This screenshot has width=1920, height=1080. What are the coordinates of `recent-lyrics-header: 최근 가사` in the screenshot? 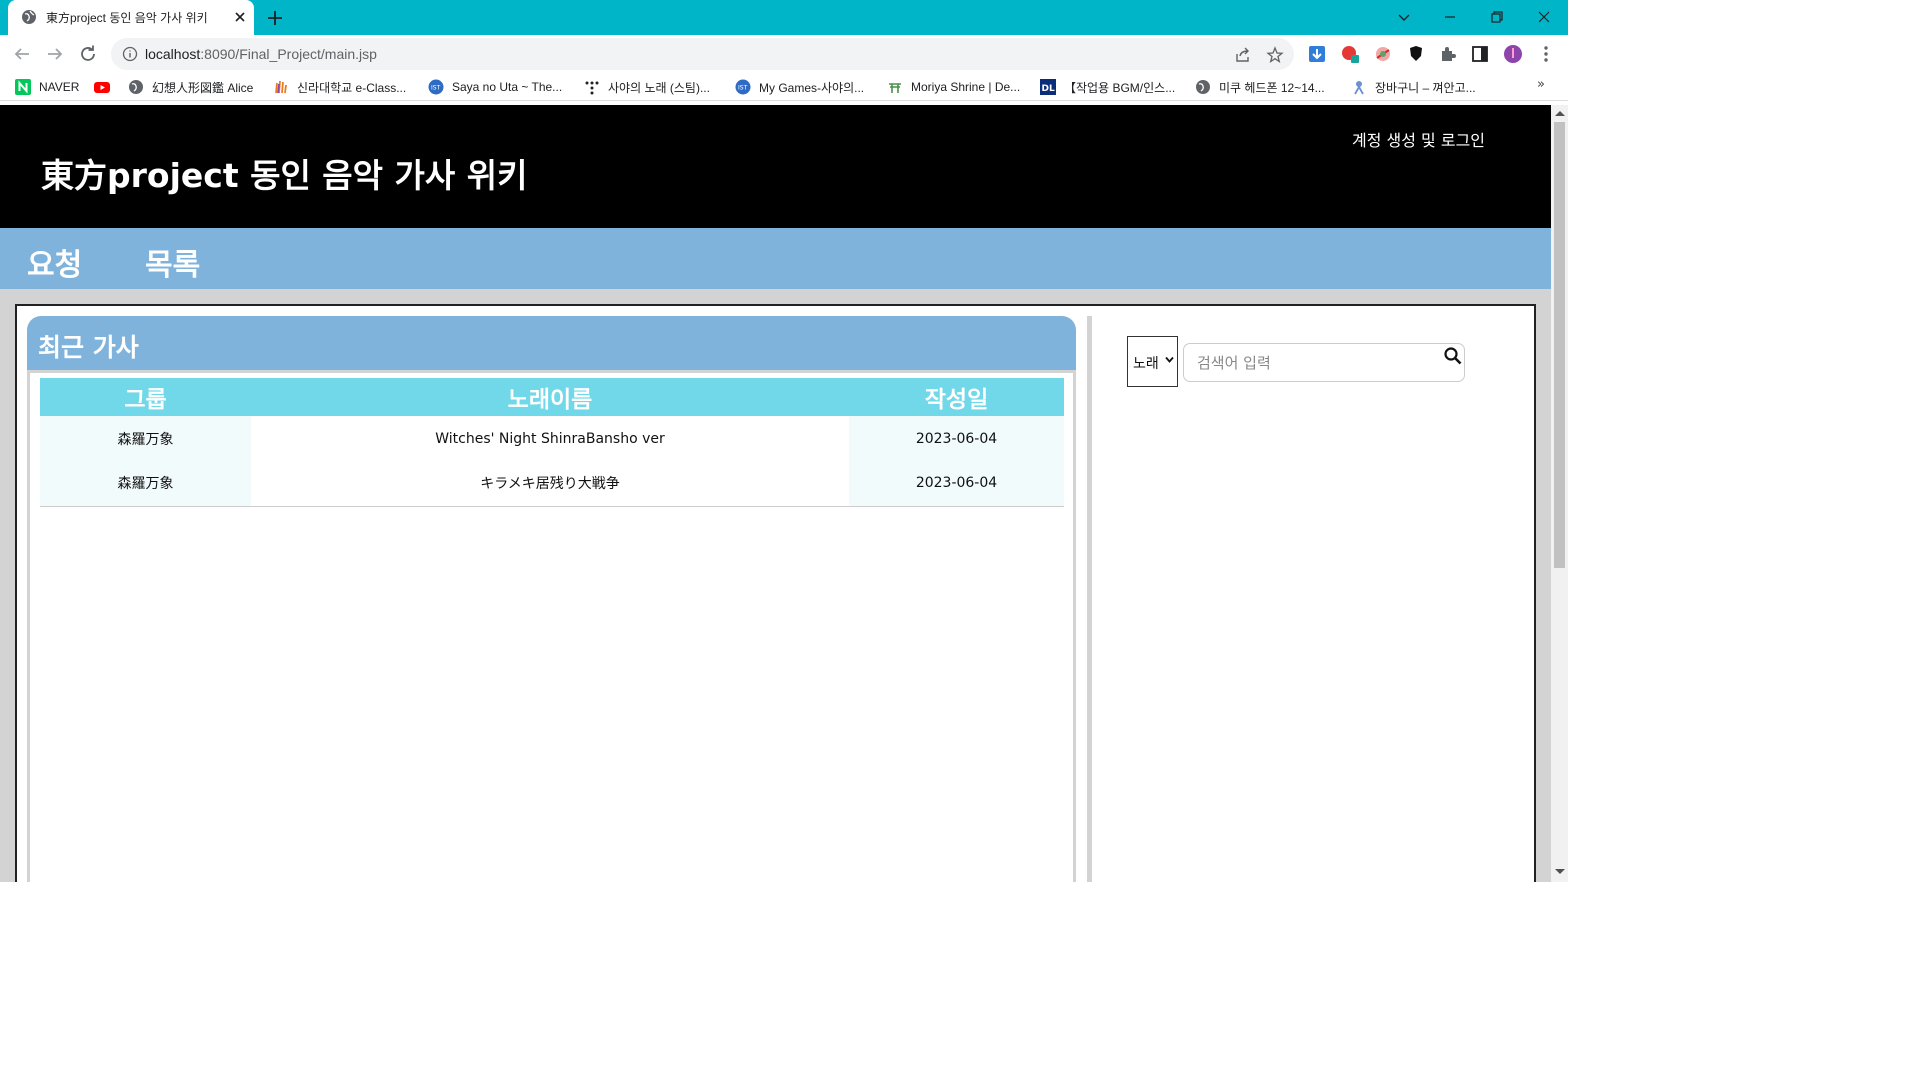 It's located at (551, 343).